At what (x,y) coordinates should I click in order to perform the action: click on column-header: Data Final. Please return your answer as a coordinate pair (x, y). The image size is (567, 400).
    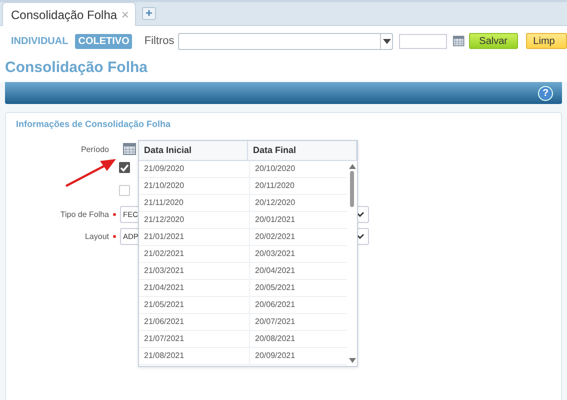
    Looking at the image, I should click on (302, 150).